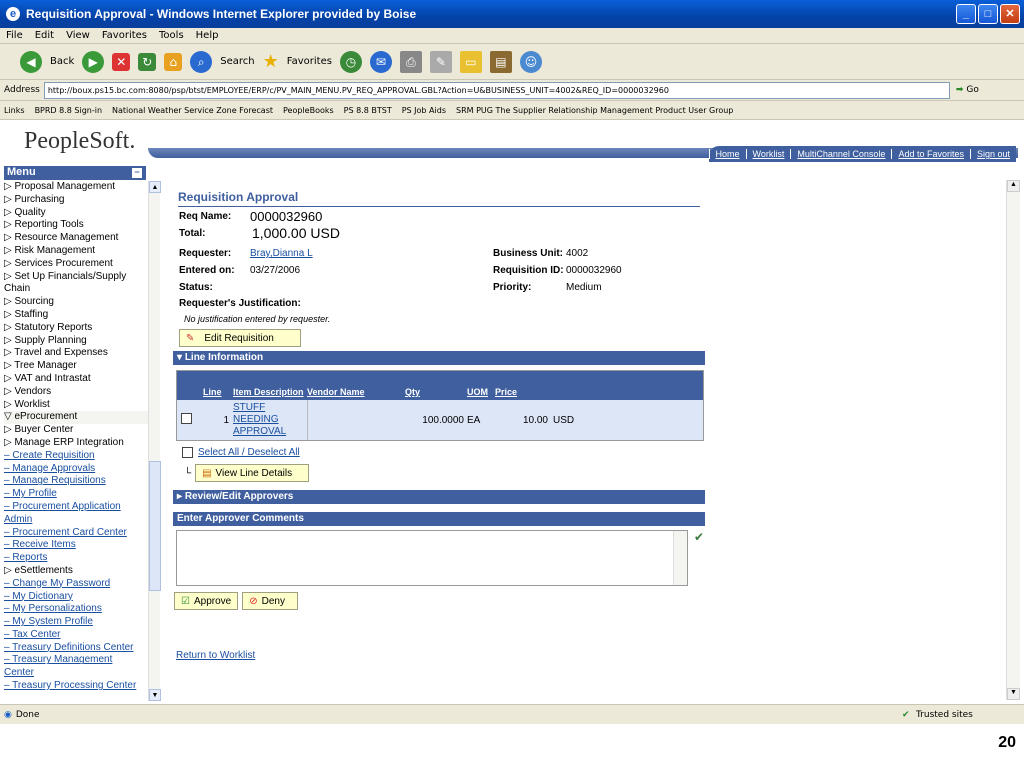  Describe the element at coordinates (207, 35) in the screenshot. I see `menu-help: Help` at that location.